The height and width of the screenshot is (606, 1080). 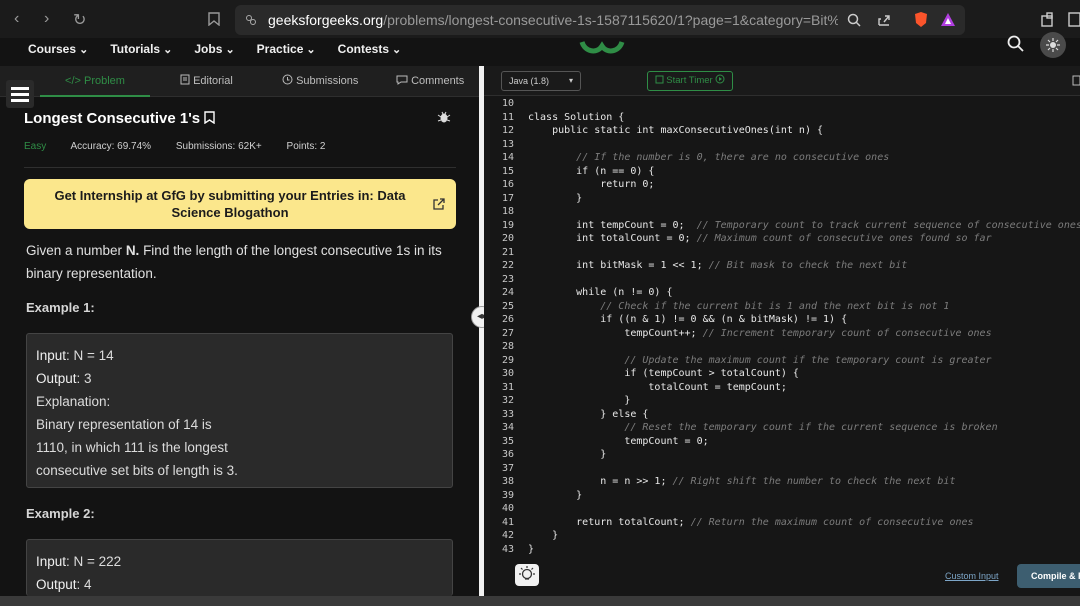 I want to click on line-number: 17, so click(x=507, y=198).